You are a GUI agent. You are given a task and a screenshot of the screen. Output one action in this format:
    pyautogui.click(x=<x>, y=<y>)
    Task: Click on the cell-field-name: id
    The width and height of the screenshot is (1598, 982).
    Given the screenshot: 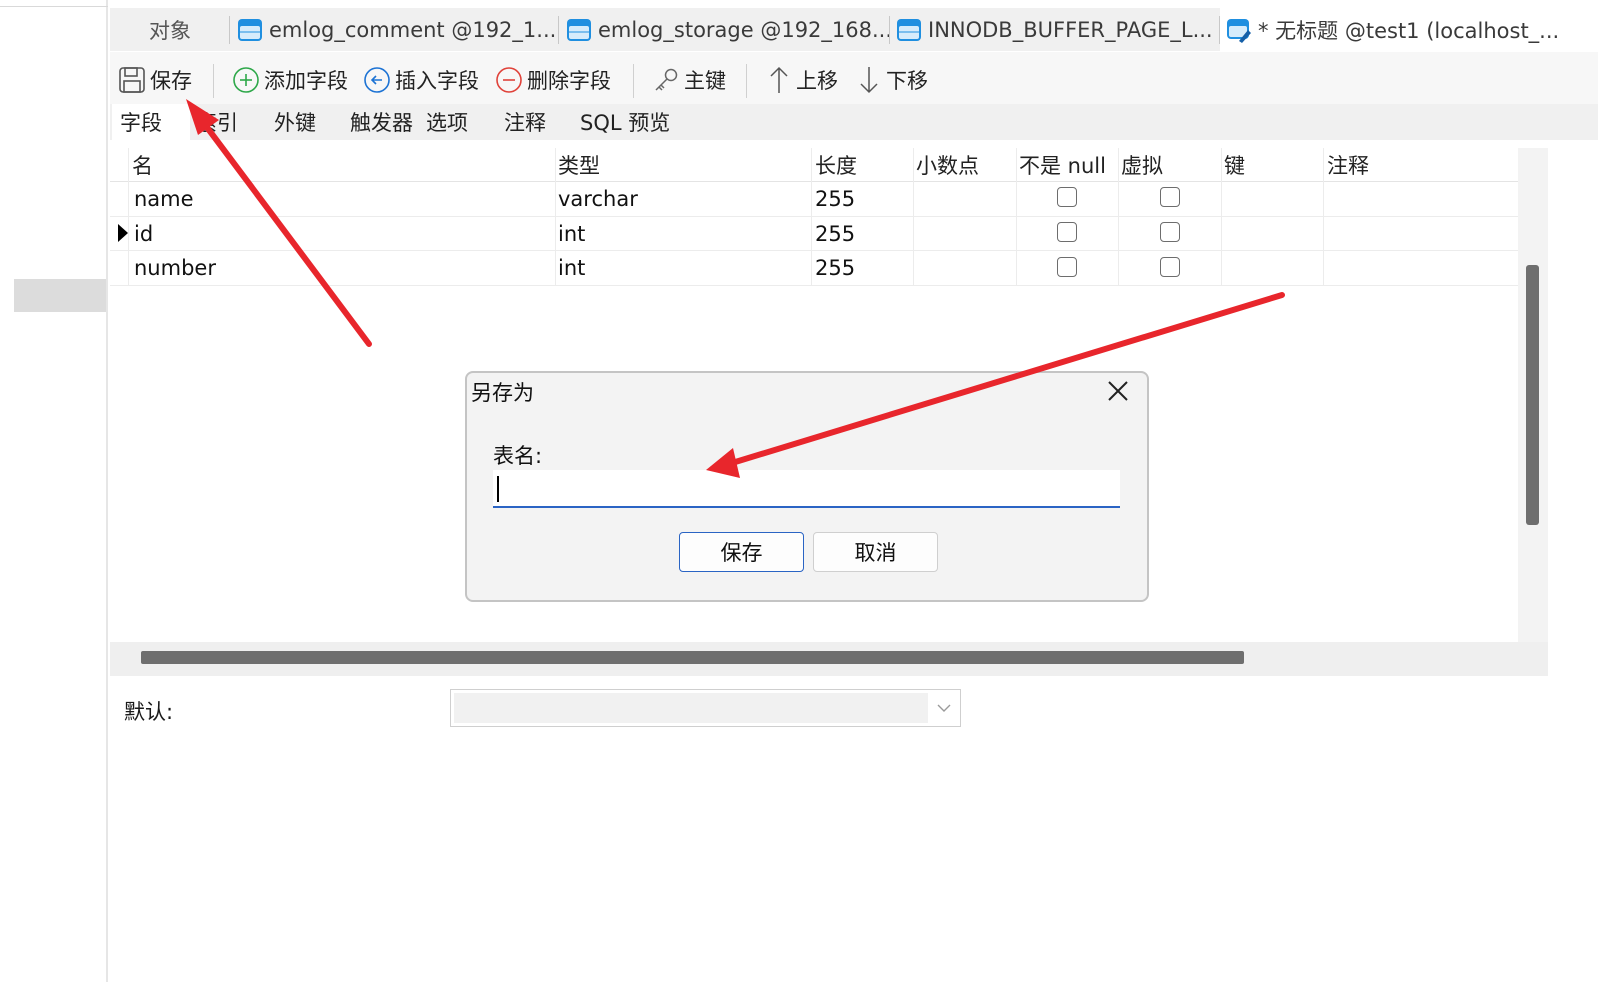 What is the action you would take?
    pyautogui.click(x=143, y=234)
    